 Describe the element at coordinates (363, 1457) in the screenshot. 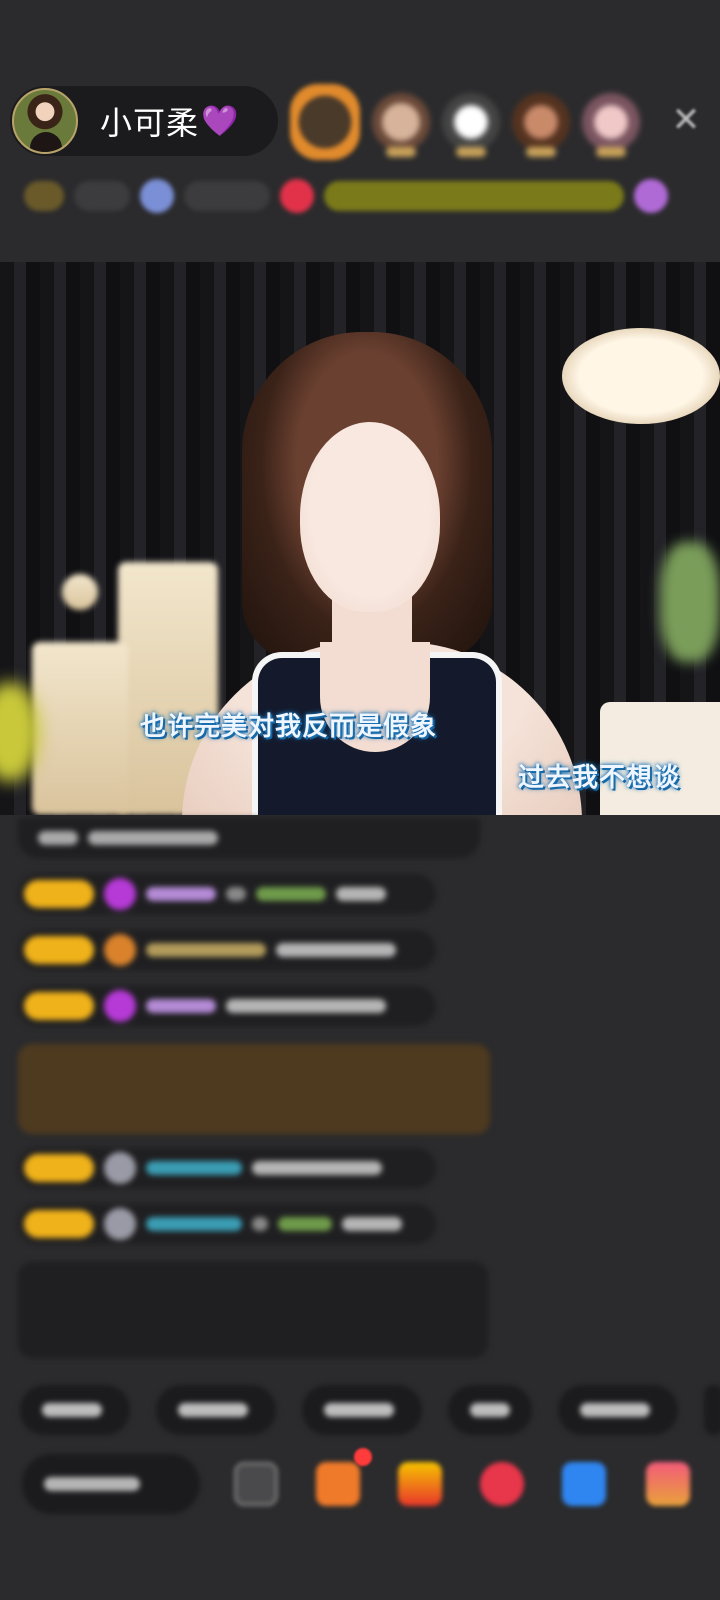

I see `notification-dot` at that location.